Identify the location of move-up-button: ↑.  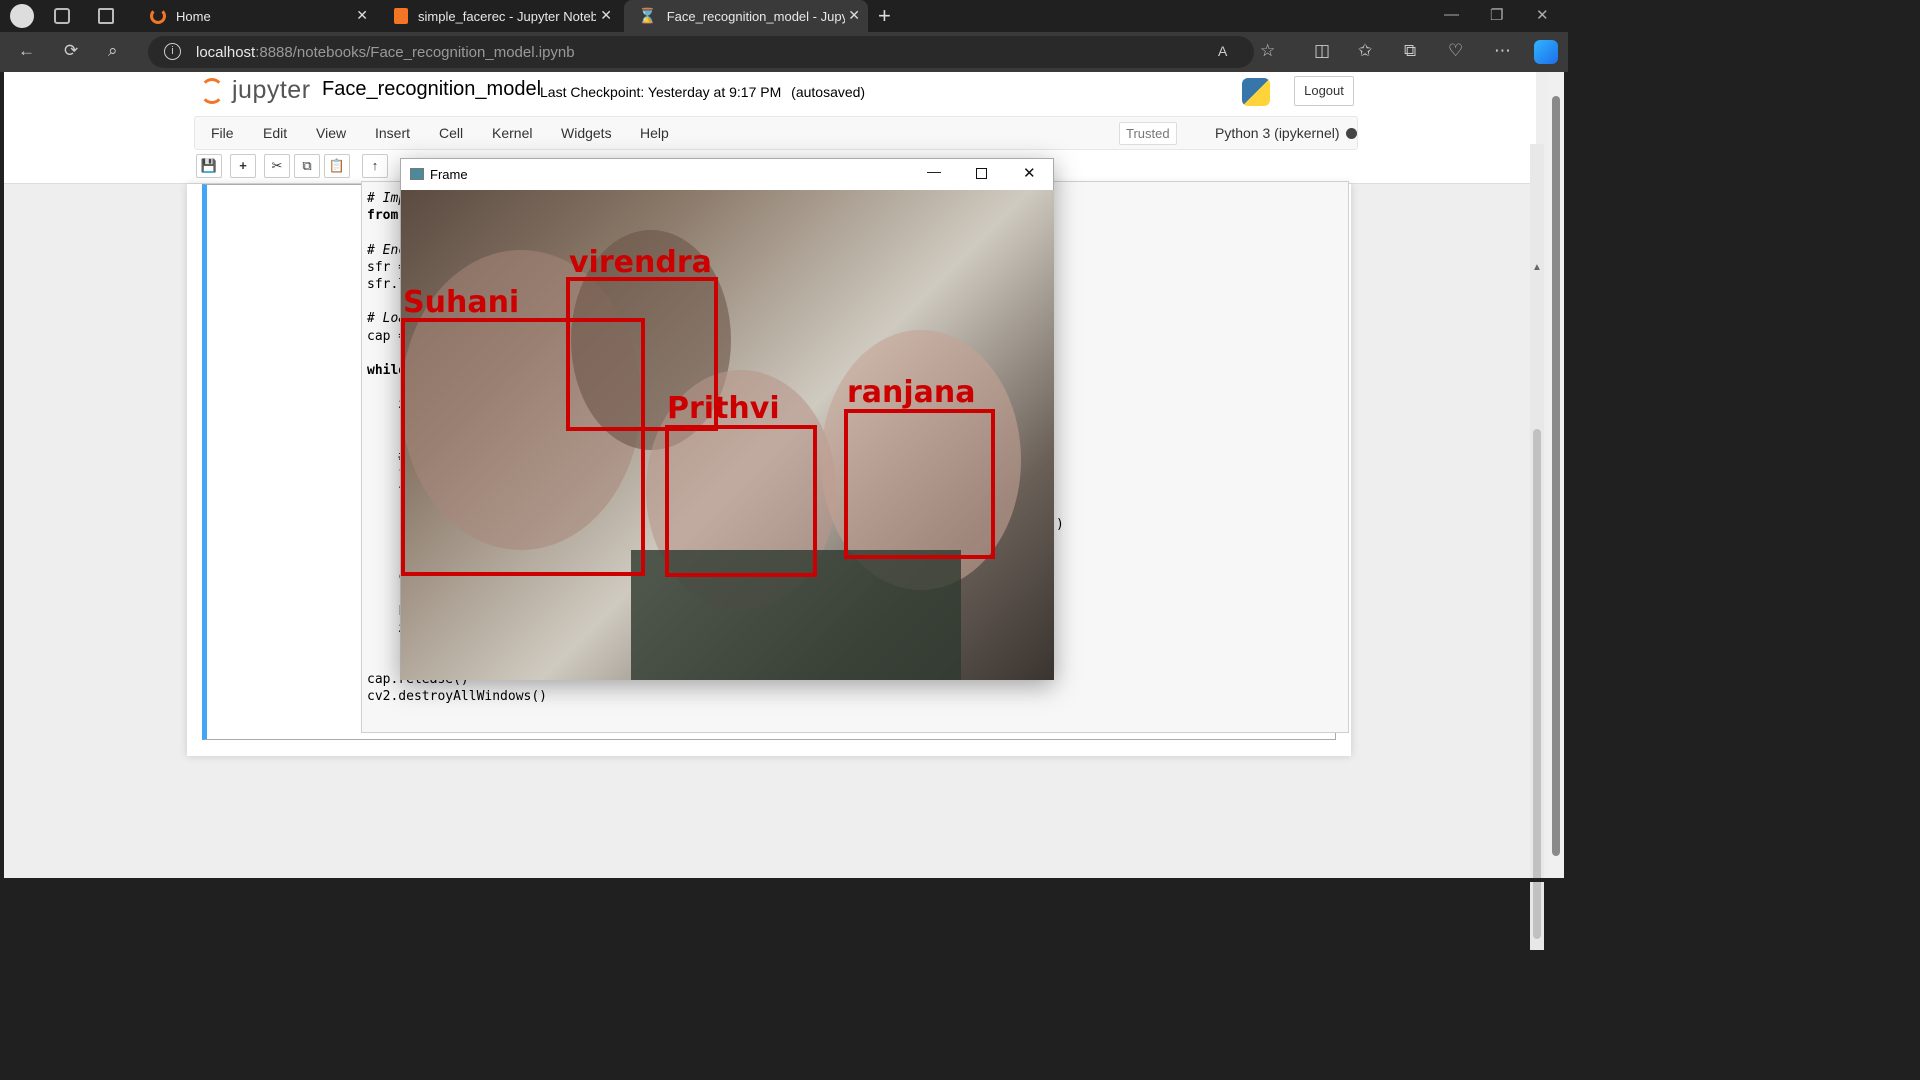
(375, 166).